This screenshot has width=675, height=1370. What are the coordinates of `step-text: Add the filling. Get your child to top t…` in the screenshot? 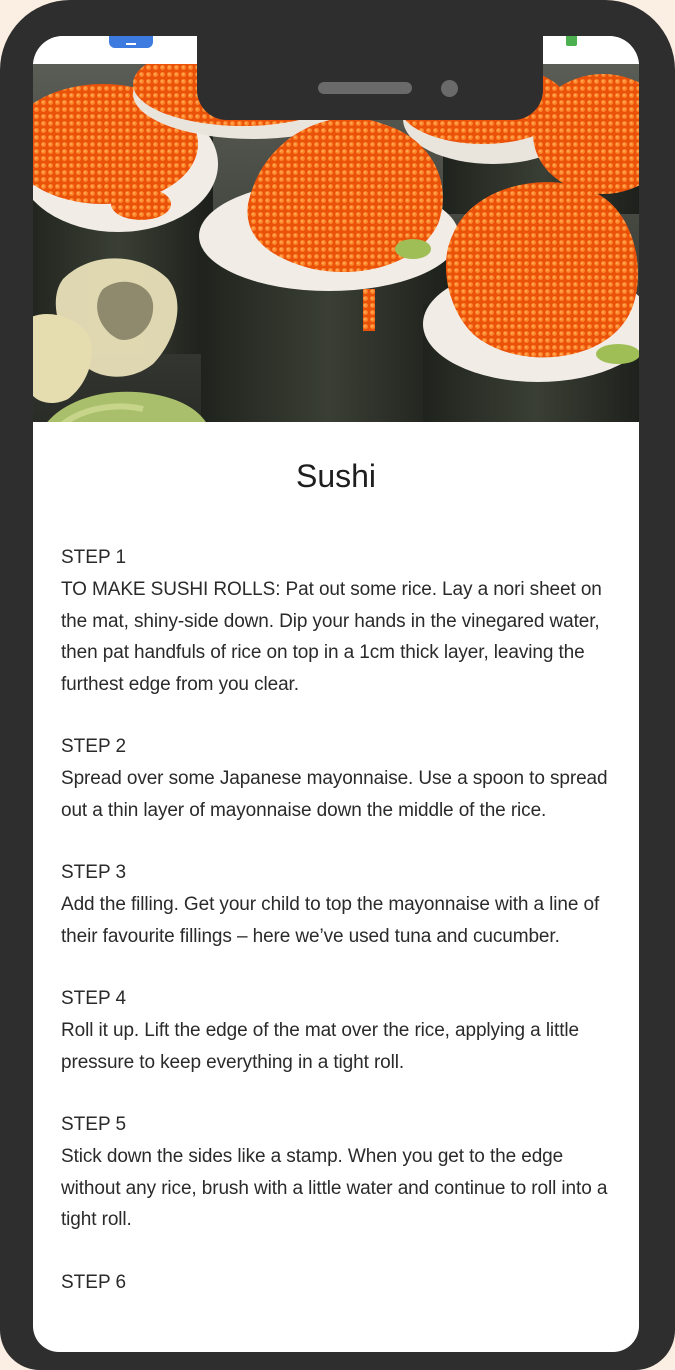 It's located at (330, 920).